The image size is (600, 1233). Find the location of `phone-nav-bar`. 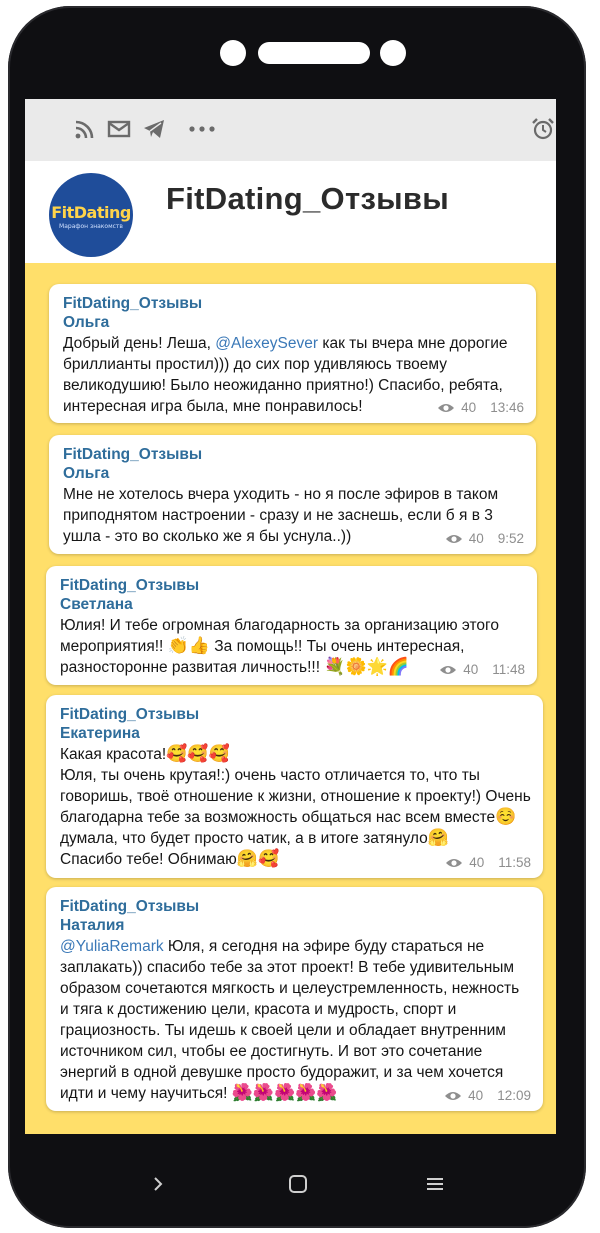

phone-nav-bar is located at coordinates (300, 1185).